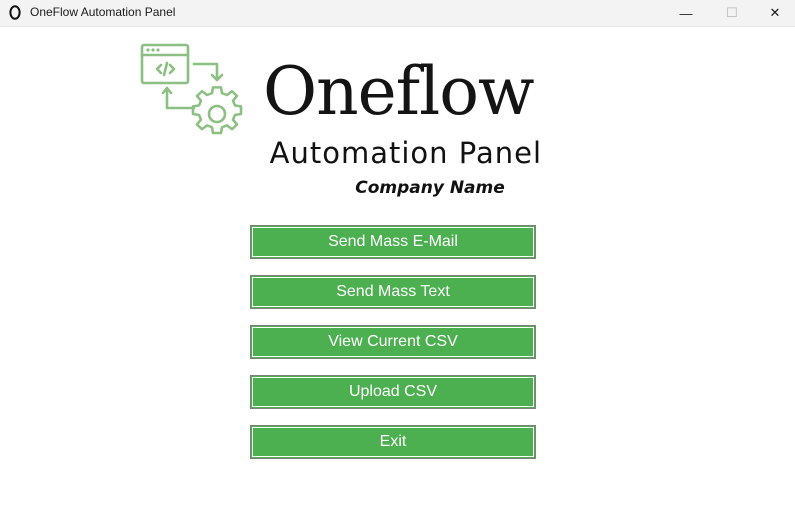  I want to click on maximize-icon: ☐, so click(732, 12).